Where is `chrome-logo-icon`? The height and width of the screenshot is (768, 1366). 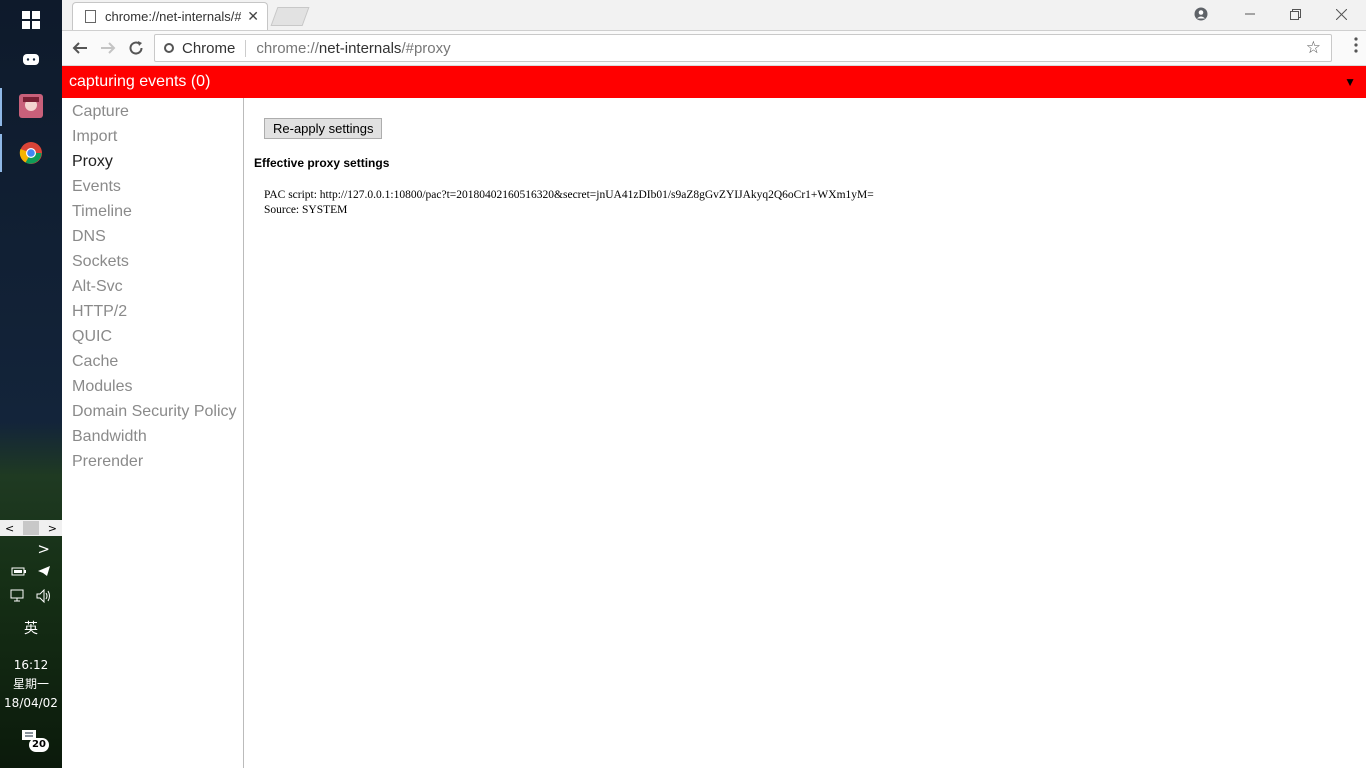 chrome-logo-icon is located at coordinates (30, 153).